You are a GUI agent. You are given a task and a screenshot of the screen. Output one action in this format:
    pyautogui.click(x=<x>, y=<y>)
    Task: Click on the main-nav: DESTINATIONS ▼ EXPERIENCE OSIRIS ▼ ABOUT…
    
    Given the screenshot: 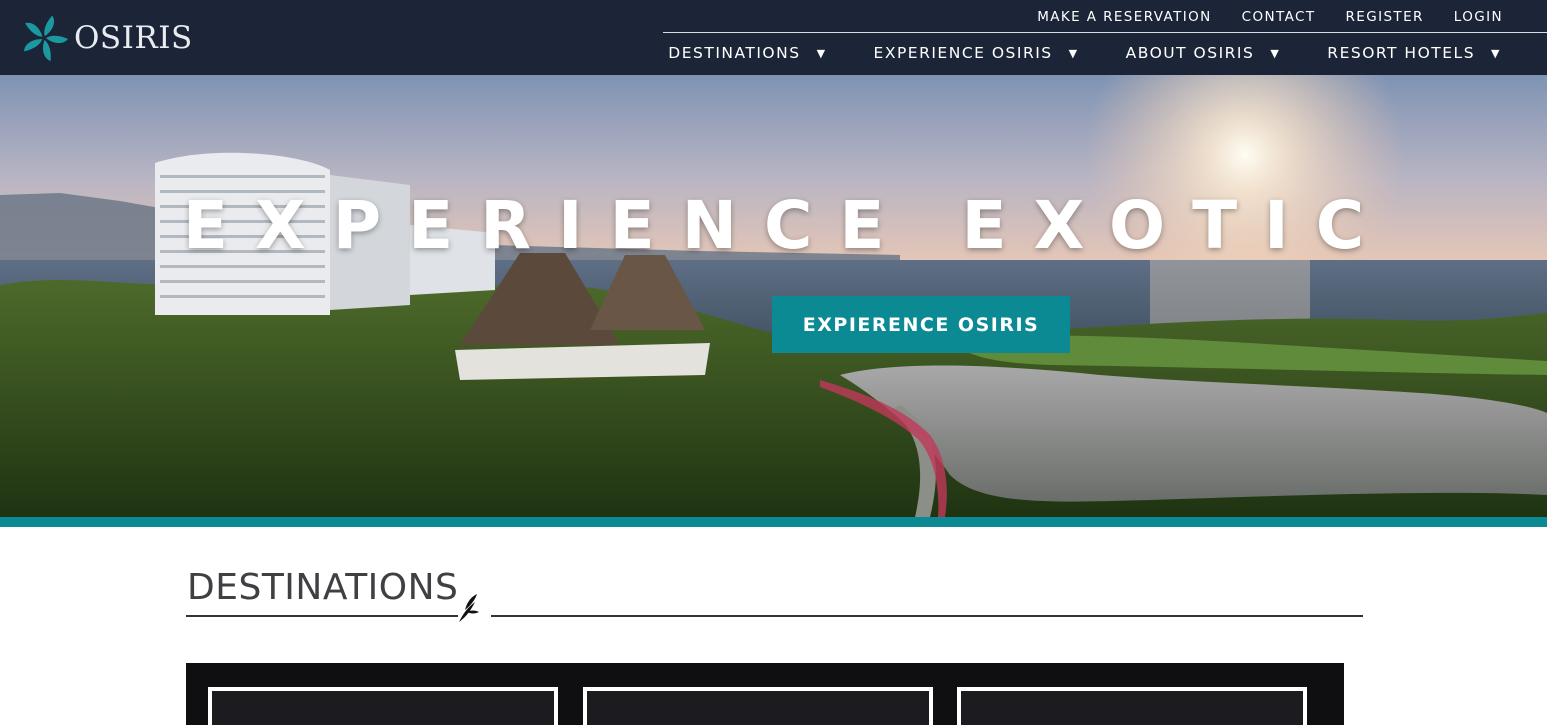 What is the action you would take?
    pyautogui.click(x=1084, y=53)
    